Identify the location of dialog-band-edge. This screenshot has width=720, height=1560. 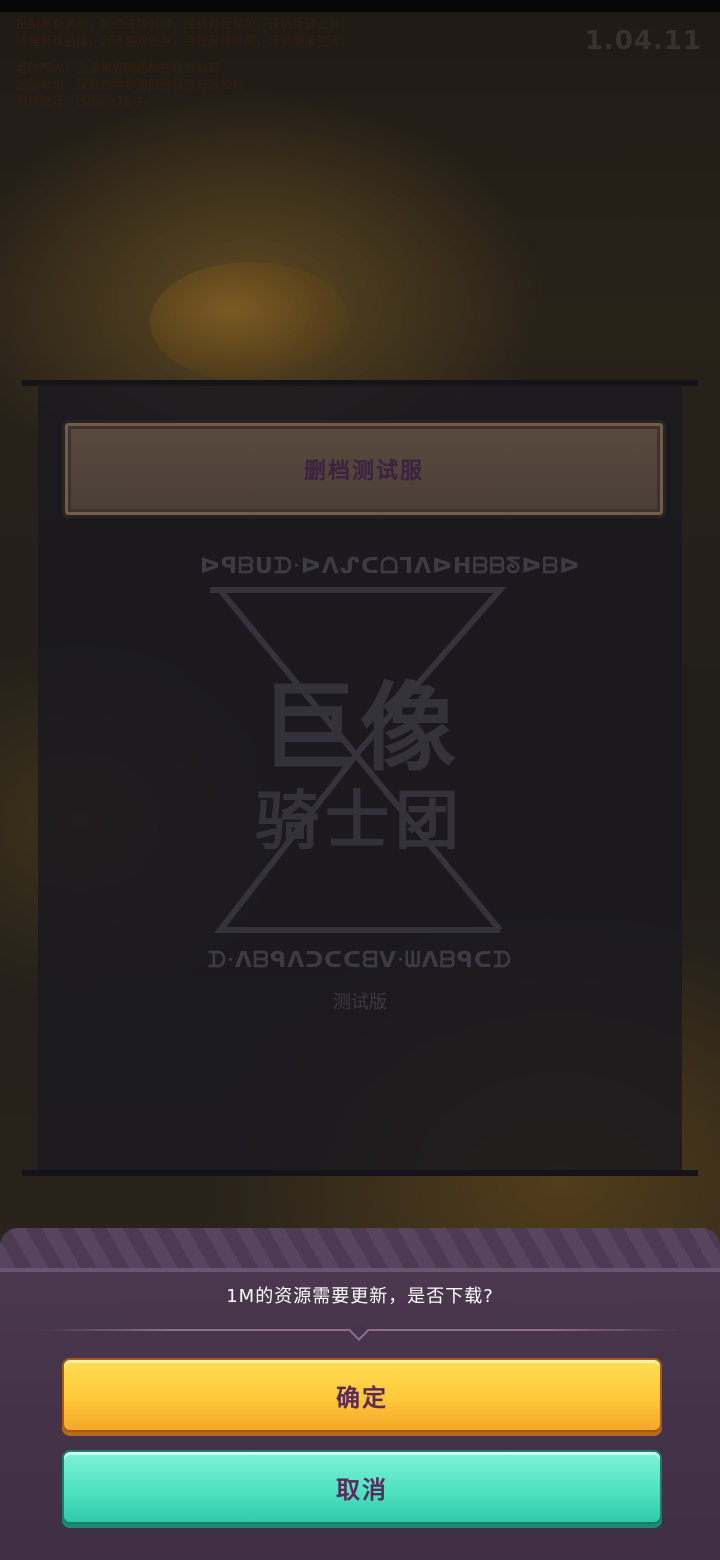
(360, 1270).